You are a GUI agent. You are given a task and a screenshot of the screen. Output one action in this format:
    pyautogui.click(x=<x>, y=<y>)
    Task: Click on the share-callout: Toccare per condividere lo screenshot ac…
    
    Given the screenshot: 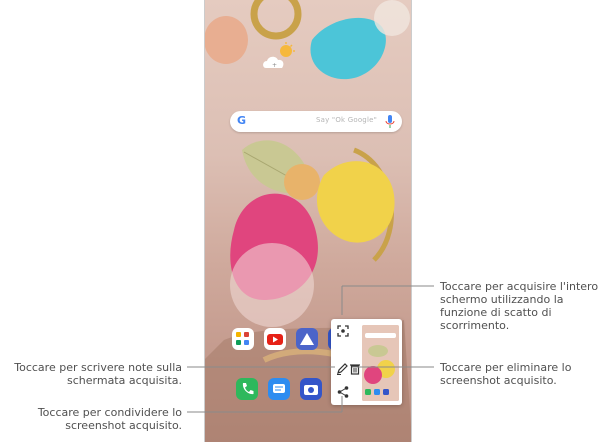 What is the action you would take?
    pyautogui.click(x=109, y=419)
    